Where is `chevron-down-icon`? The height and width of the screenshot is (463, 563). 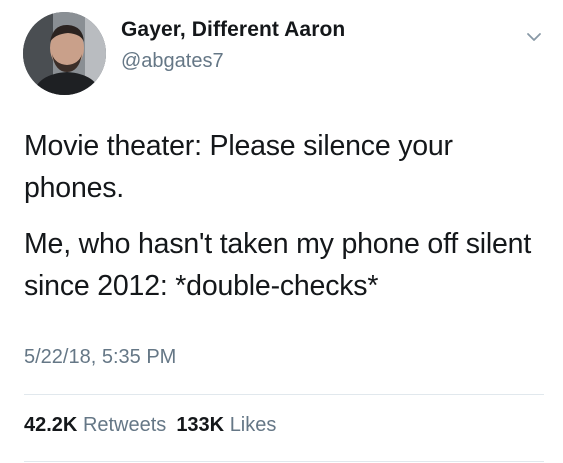 chevron-down-icon is located at coordinates (534, 36).